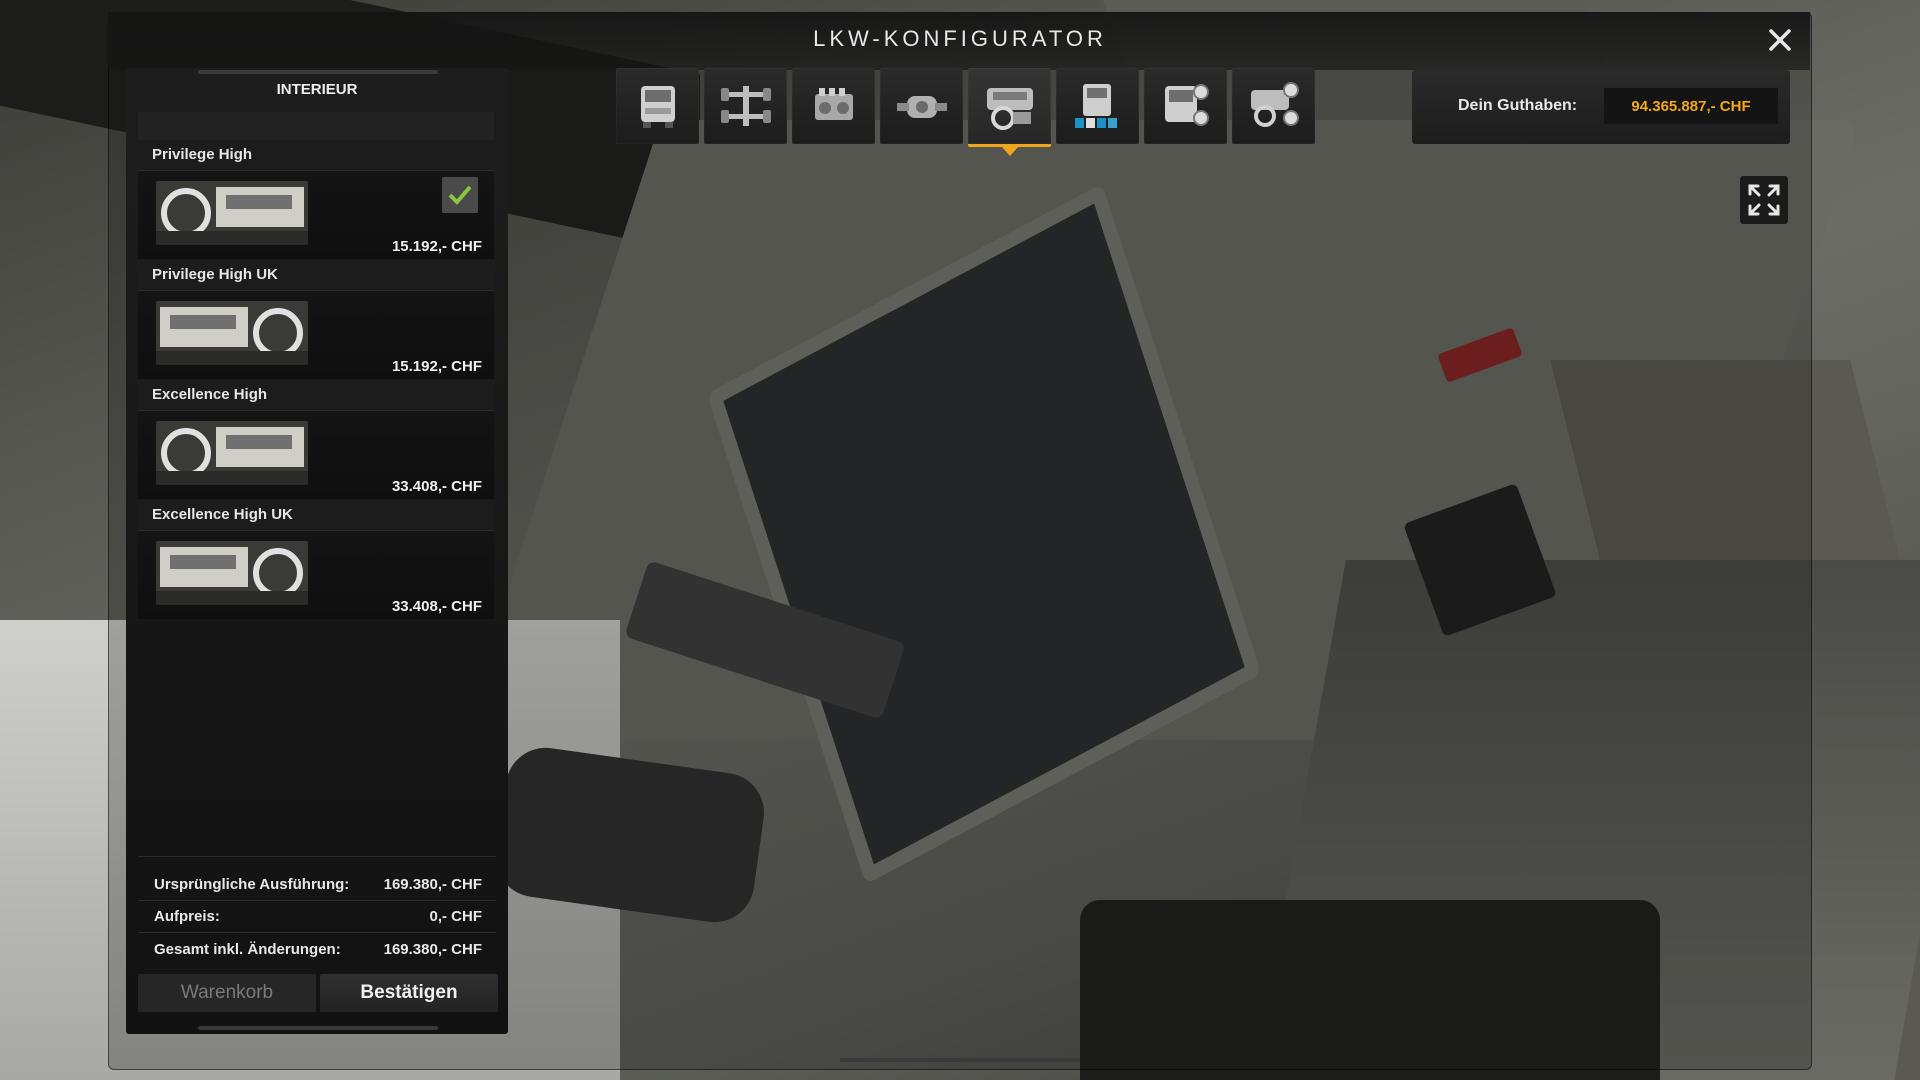 This screenshot has width=1920, height=1080. I want to click on expand-icon, so click(1764, 200).